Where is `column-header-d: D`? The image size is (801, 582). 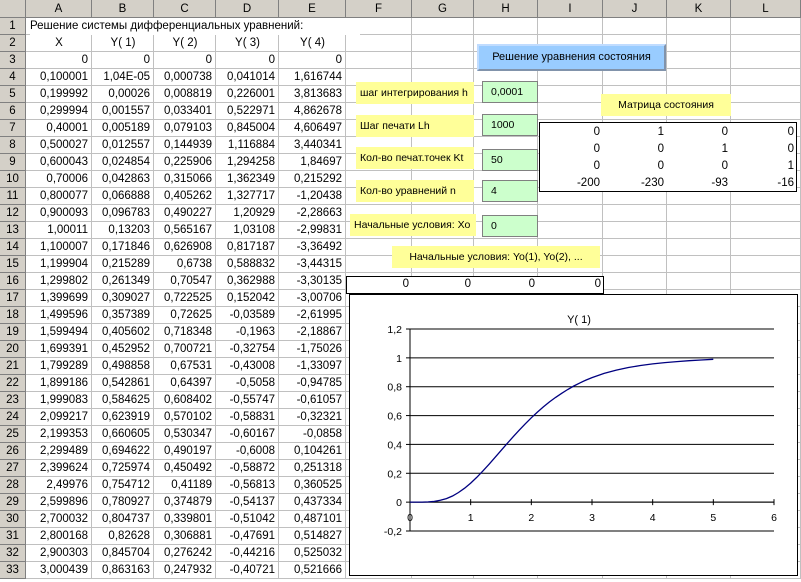
column-header-d: D is located at coordinates (247, 9).